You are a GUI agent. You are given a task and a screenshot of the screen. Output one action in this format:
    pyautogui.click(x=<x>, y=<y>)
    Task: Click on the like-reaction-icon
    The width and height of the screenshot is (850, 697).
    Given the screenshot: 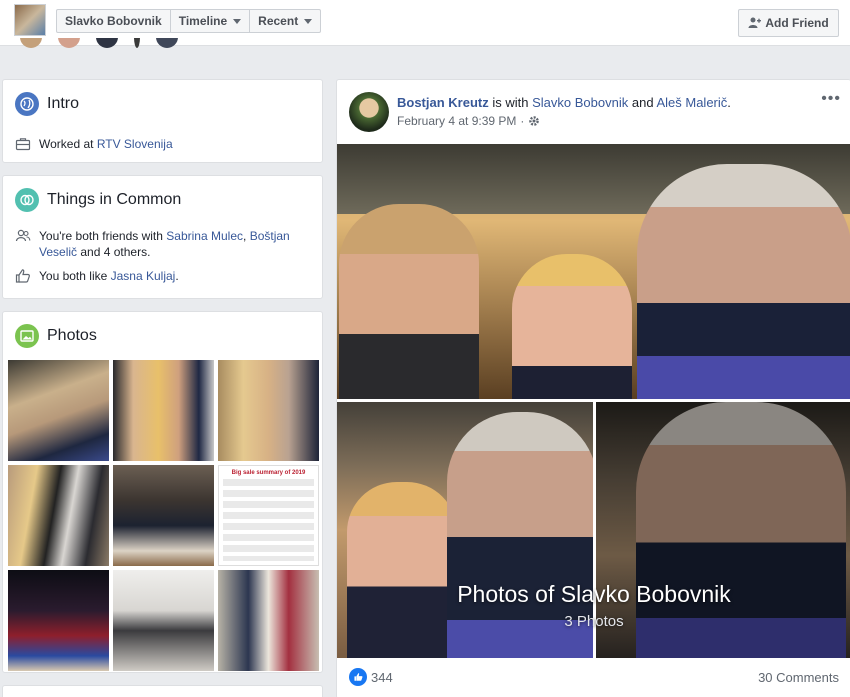 What is the action you would take?
    pyautogui.click(x=358, y=677)
    